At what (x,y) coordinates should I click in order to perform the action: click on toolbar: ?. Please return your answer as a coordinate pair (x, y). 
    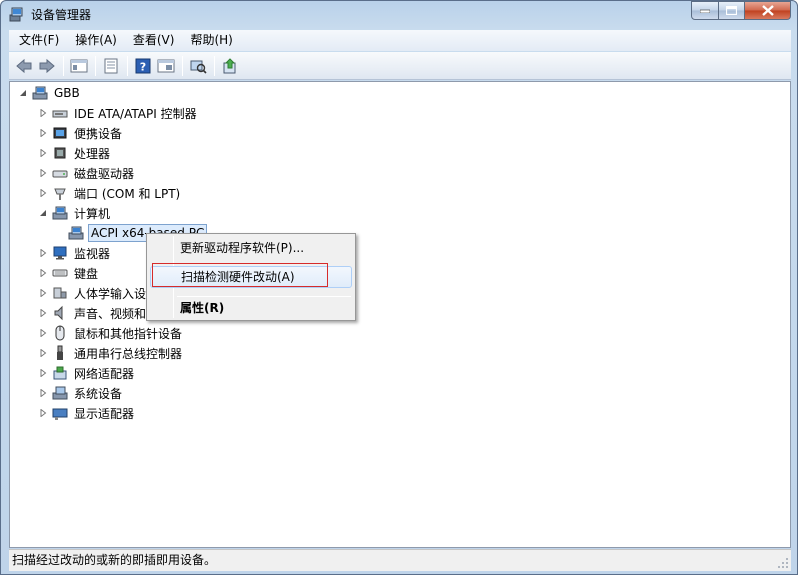
    Looking at the image, I should click on (400, 66).